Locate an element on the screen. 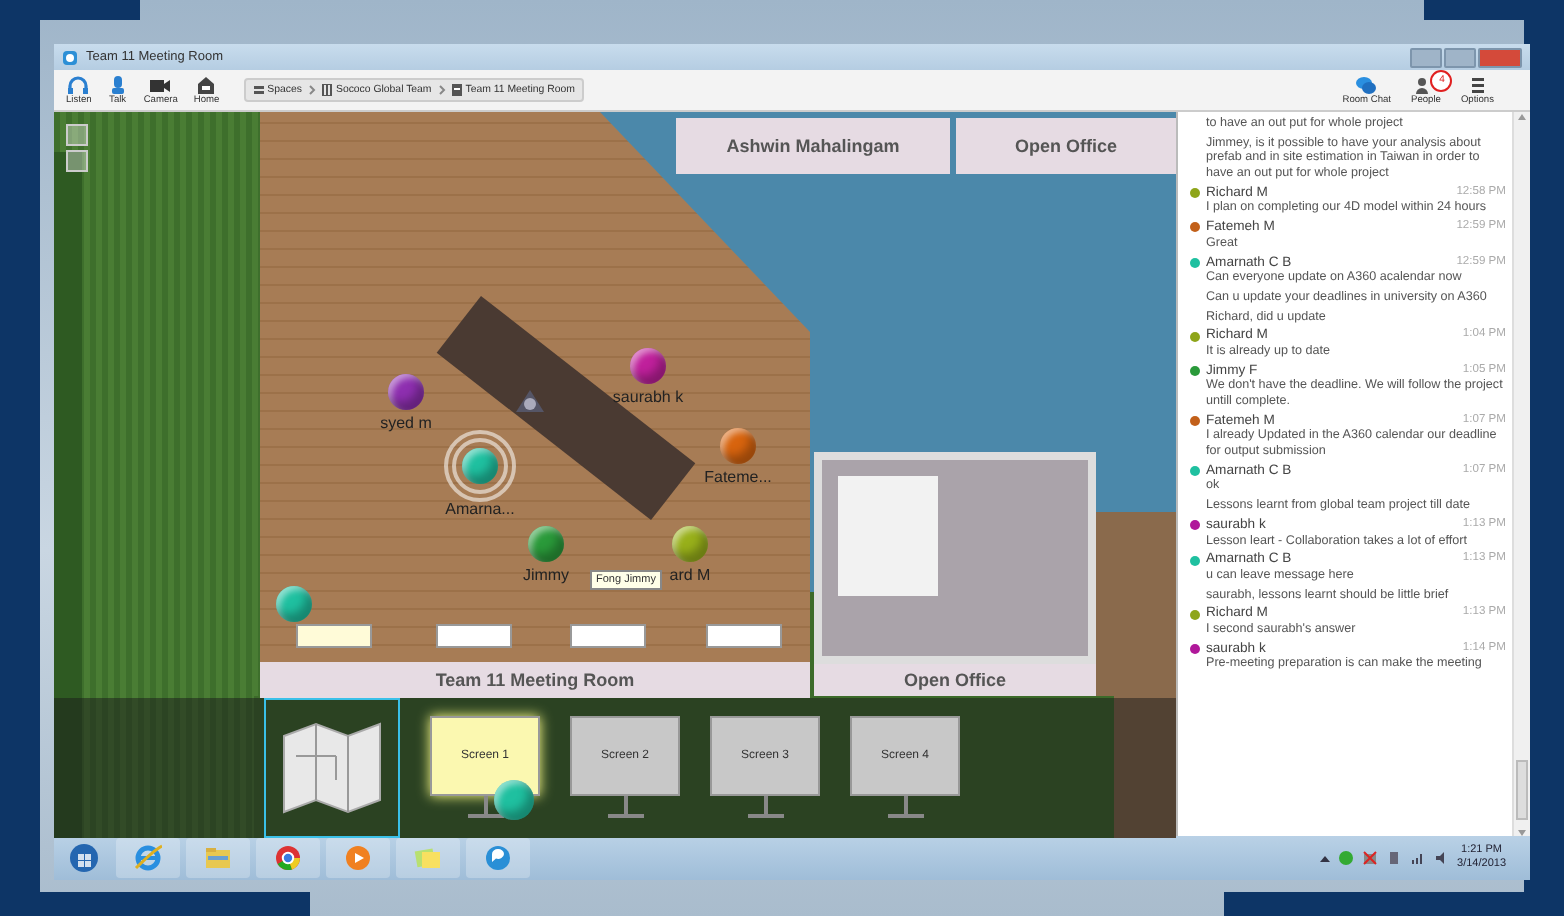 Image resolution: width=1564 pixels, height=916 pixels. room-floor is located at coordinates (888, 536).